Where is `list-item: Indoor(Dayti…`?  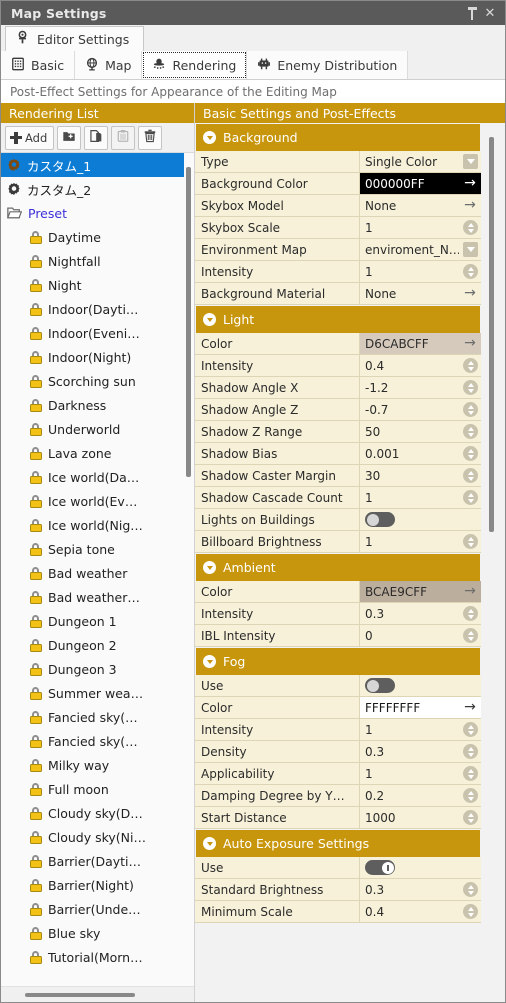
list-item: Indoor(Dayti… is located at coordinates (92, 309).